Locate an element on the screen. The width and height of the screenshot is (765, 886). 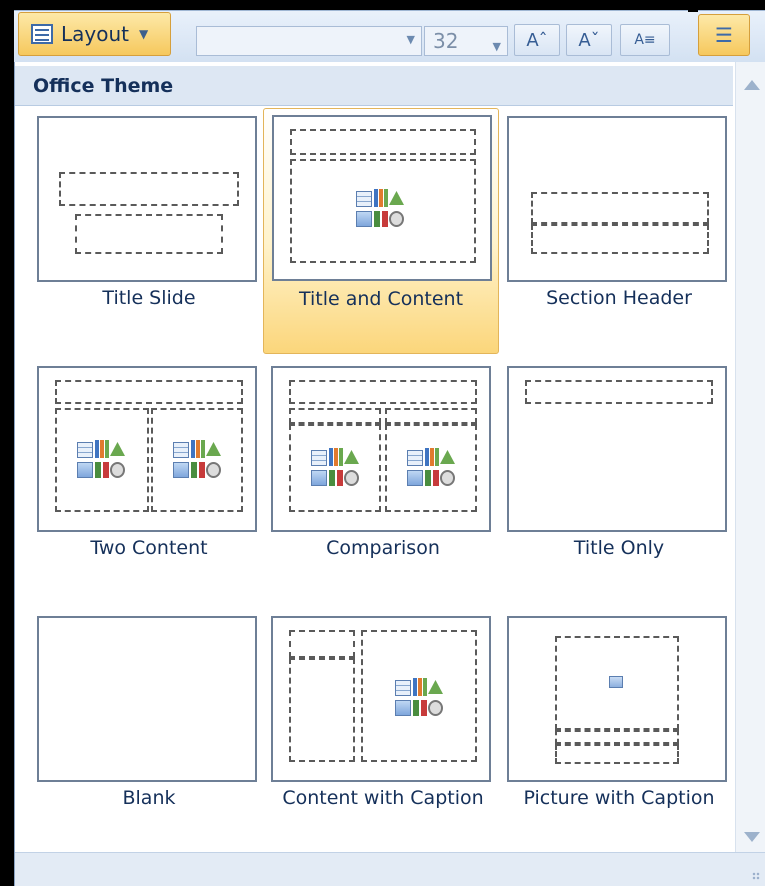
shrink-font-button: Aˇ is located at coordinates (589, 40).